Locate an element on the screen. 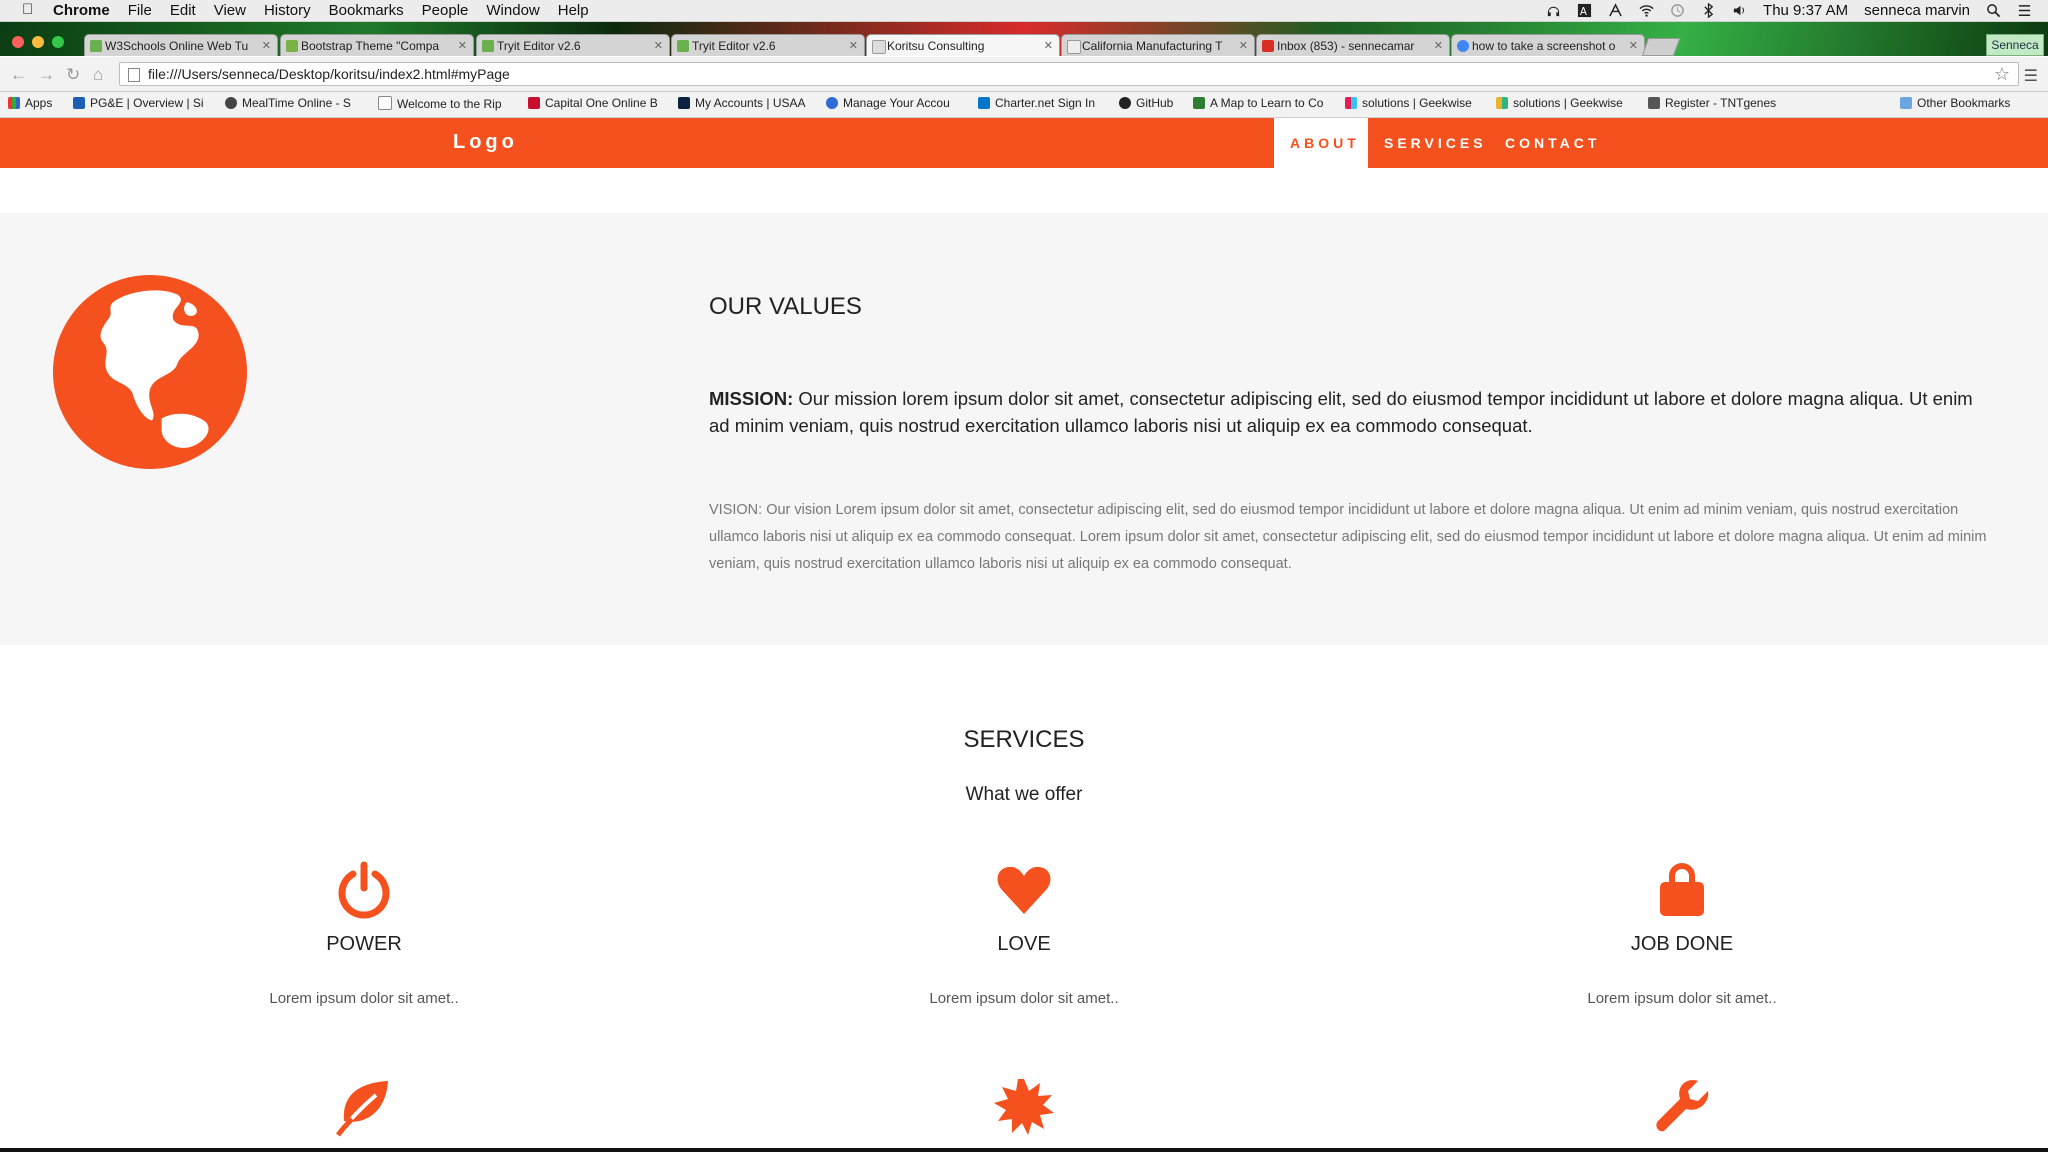 This screenshot has width=2048, height=1152. bookmark-item: MealTime Online - S is located at coordinates (291, 103).